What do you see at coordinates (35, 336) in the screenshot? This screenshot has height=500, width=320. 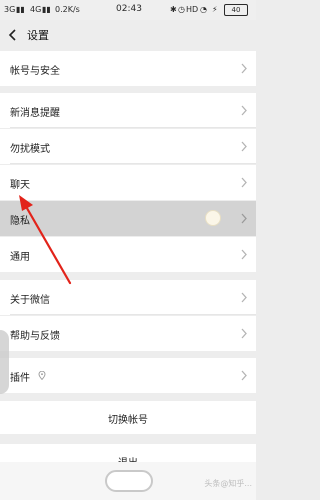 I see `row-label: 帮助与反馈` at bounding box center [35, 336].